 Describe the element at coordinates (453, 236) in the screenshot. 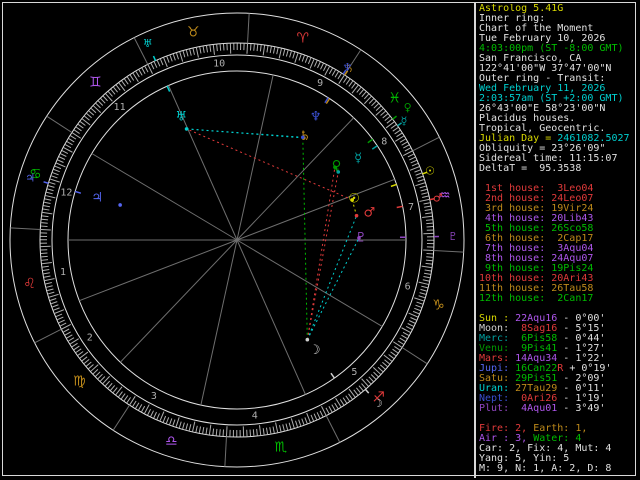

I see `transit-glyph-plut: ♇` at that location.